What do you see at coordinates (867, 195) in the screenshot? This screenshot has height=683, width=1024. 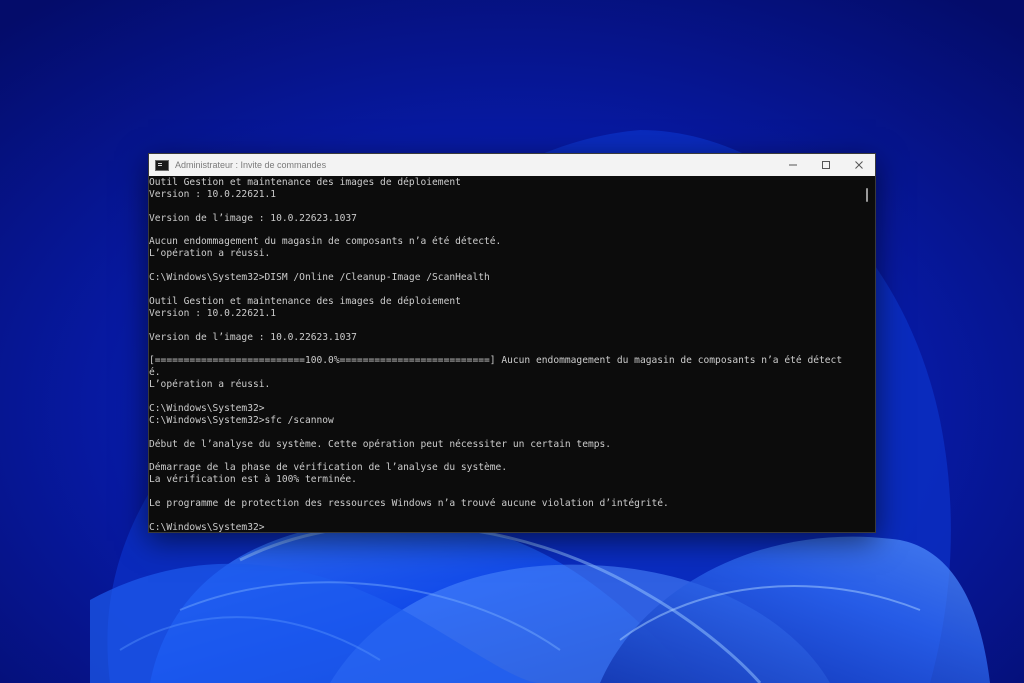 I see `scrollbar-thumb` at bounding box center [867, 195].